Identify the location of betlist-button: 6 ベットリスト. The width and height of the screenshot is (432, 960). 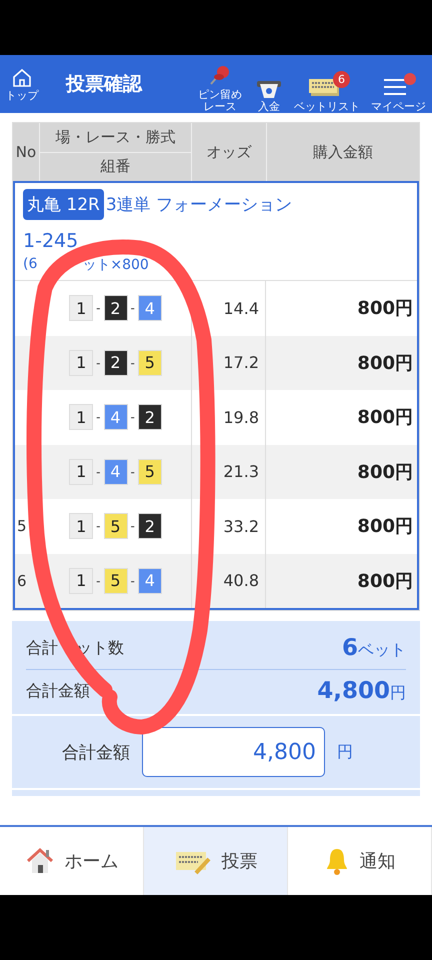
(328, 90).